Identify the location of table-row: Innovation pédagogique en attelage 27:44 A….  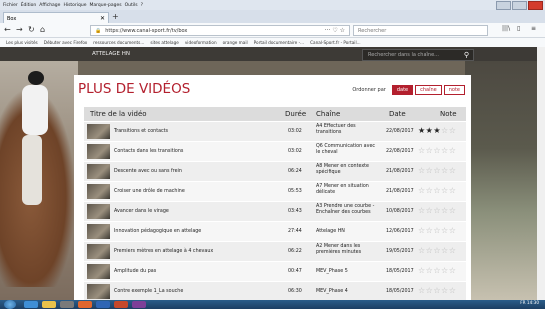
(275, 232).